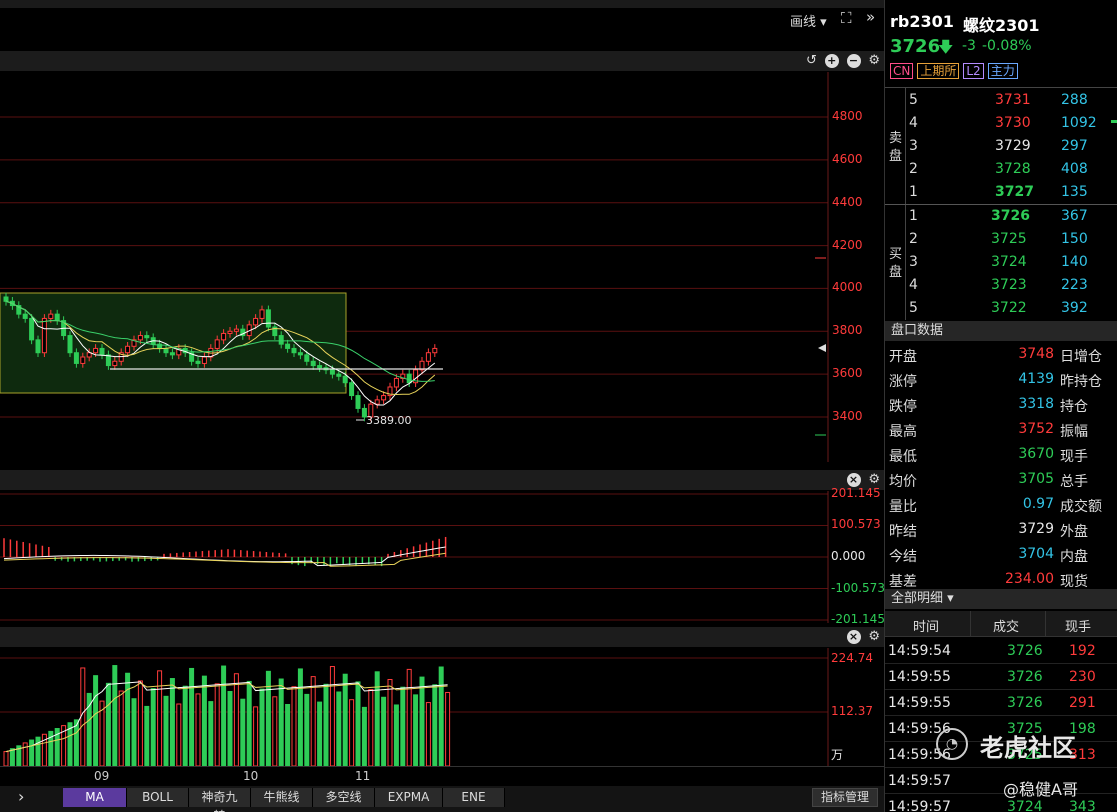  Describe the element at coordinates (1036, 529) in the screenshot. I see `market-data-value: 3729` at that location.